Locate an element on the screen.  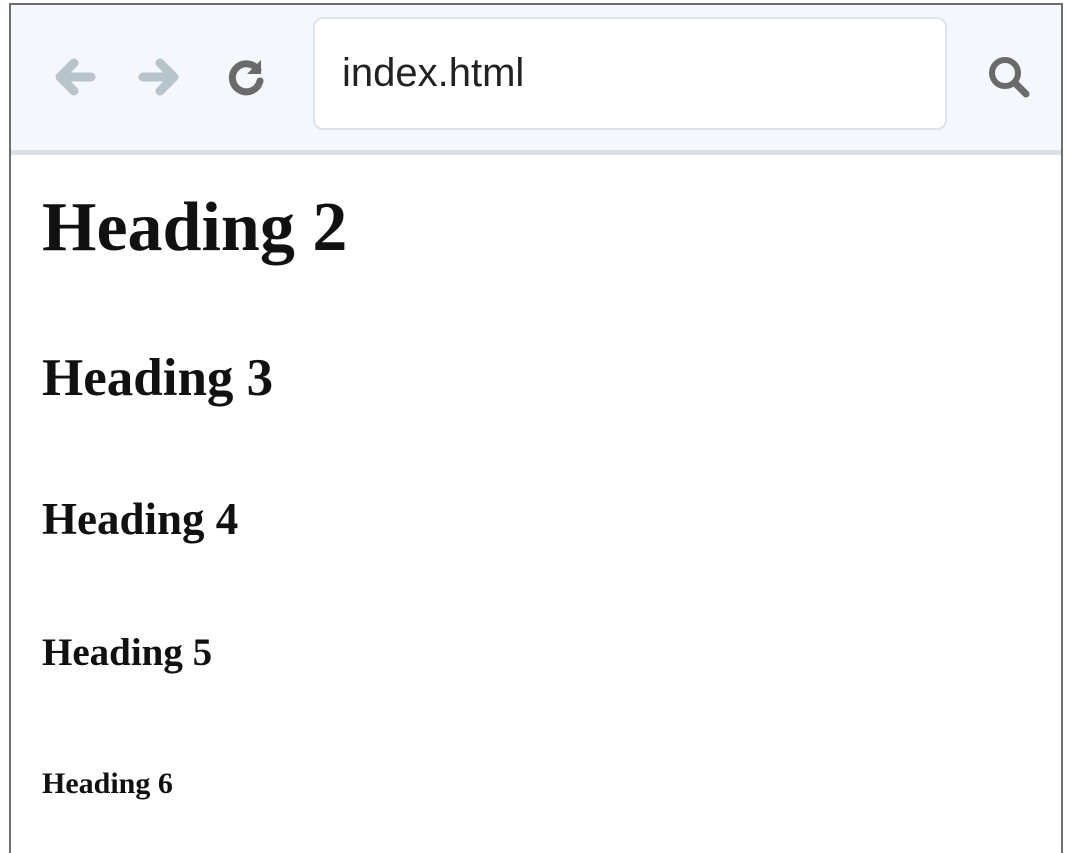
reload-icon is located at coordinates (247, 77).